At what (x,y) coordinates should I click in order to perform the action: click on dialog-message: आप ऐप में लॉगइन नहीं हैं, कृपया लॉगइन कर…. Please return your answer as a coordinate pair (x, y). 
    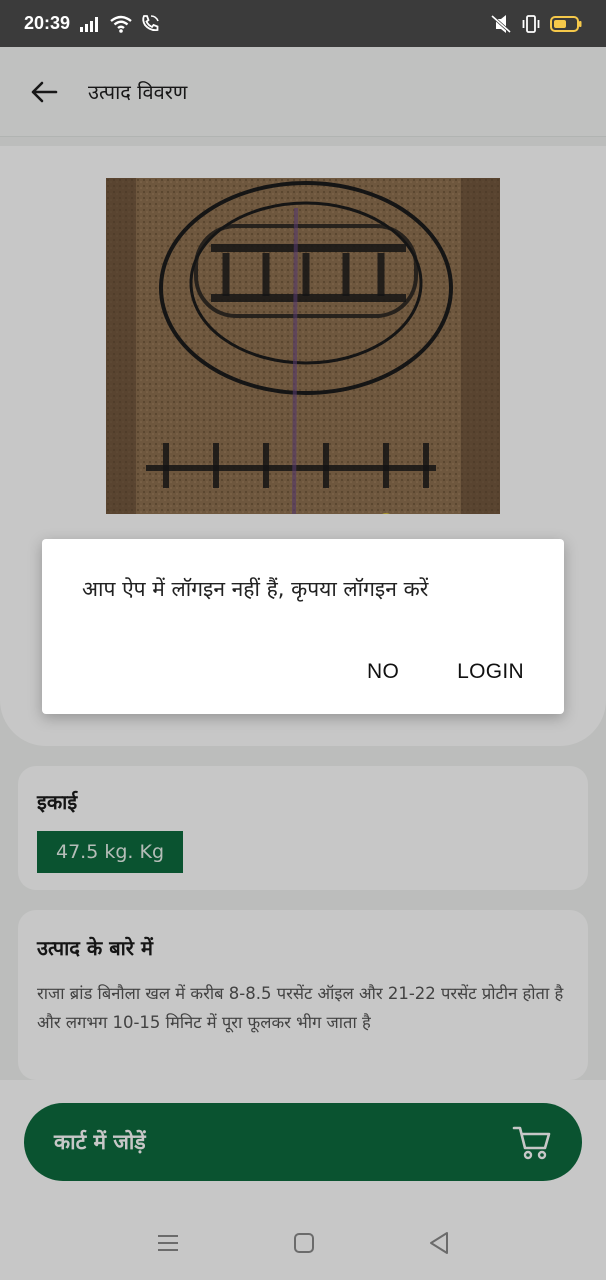
    Looking at the image, I should click on (255, 589).